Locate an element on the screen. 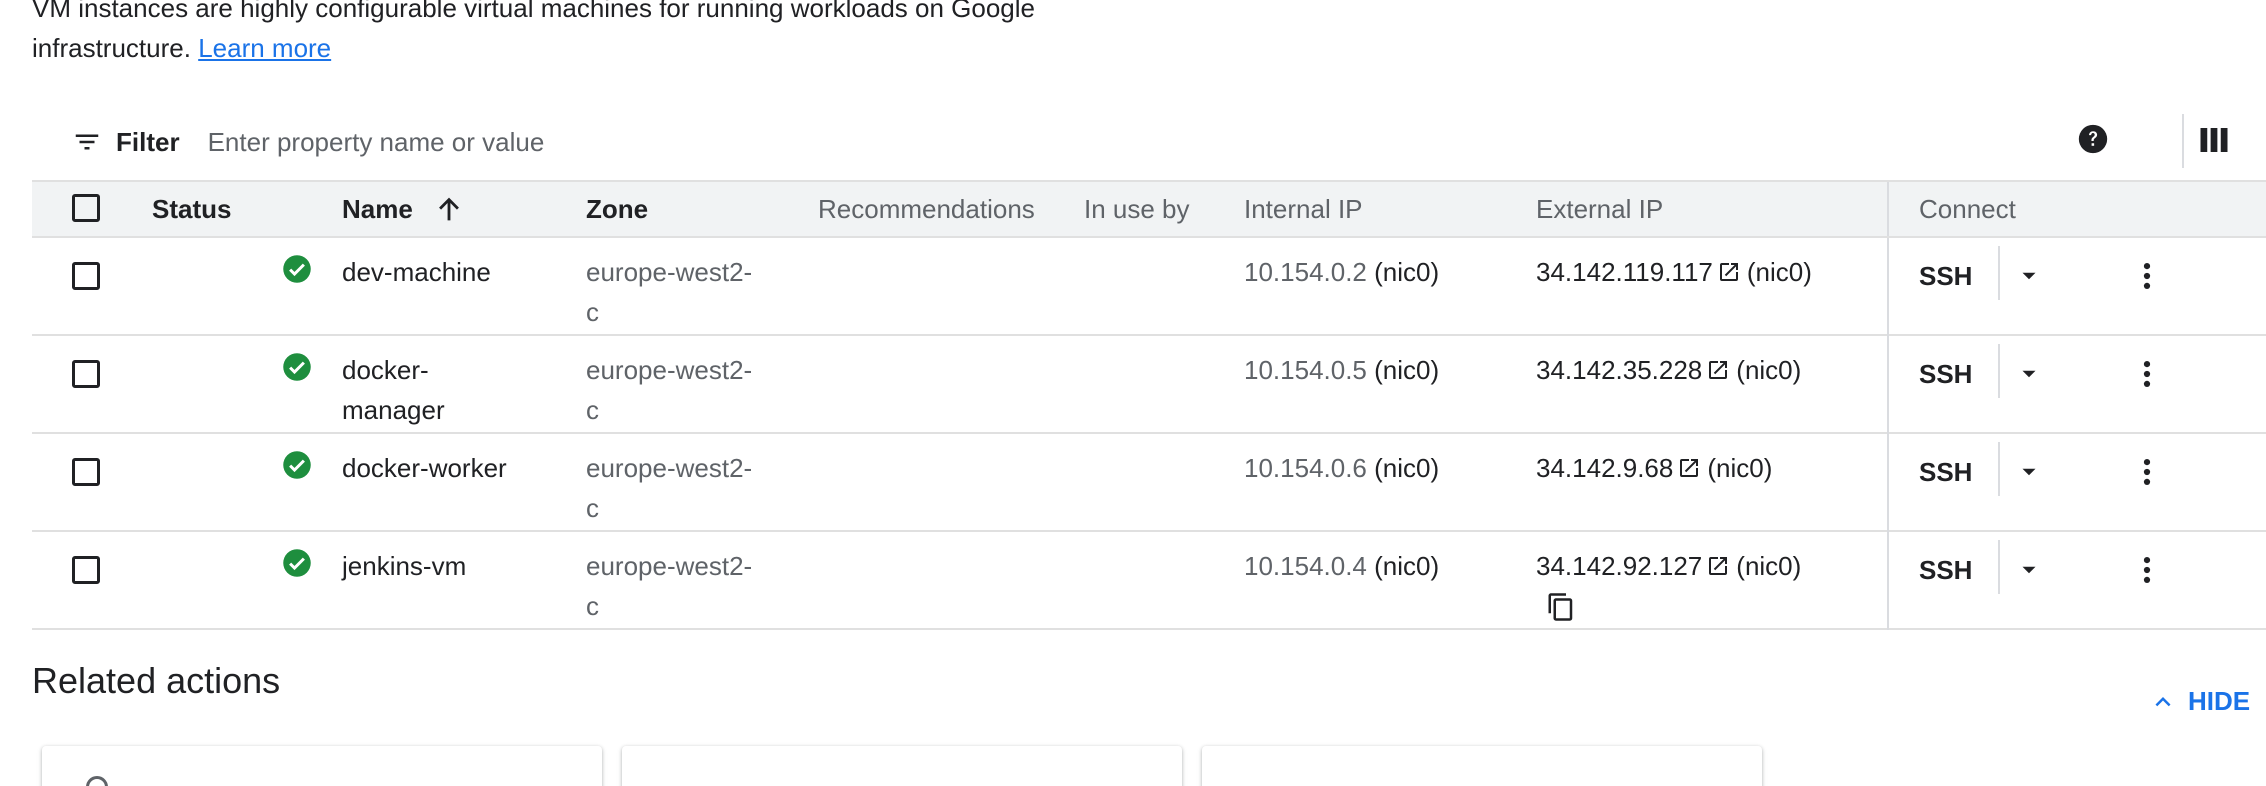 The height and width of the screenshot is (786, 2266). instance-name: docker-worker is located at coordinates (464, 482).